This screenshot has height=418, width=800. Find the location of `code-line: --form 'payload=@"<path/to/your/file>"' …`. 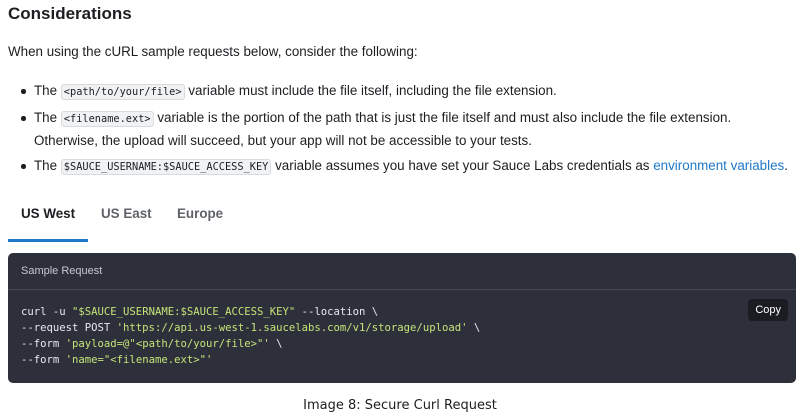

code-line: --form 'payload=@"<path/to/your/file>"' … is located at coordinates (152, 344).